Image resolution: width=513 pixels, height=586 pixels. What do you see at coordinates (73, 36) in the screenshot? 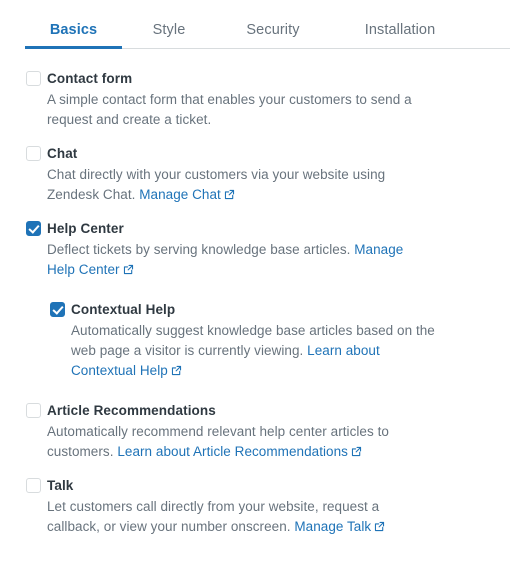
I see `tab-basics: Basics` at bounding box center [73, 36].